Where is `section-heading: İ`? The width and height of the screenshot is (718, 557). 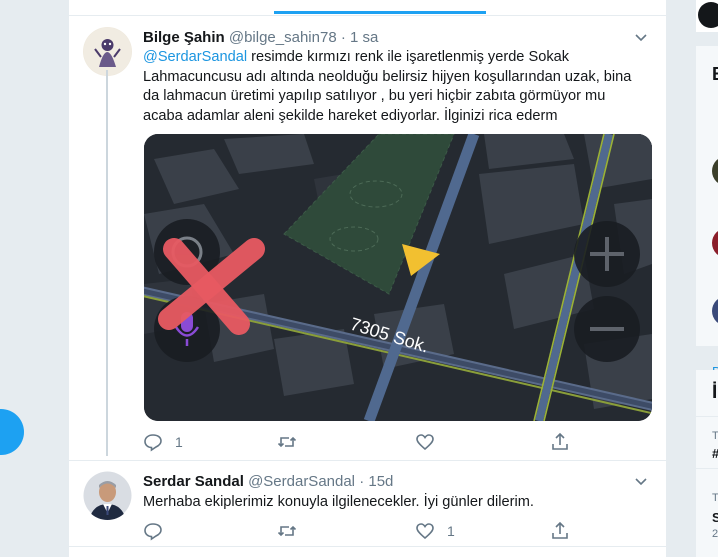 section-heading: İ is located at coordinates (715, 392).